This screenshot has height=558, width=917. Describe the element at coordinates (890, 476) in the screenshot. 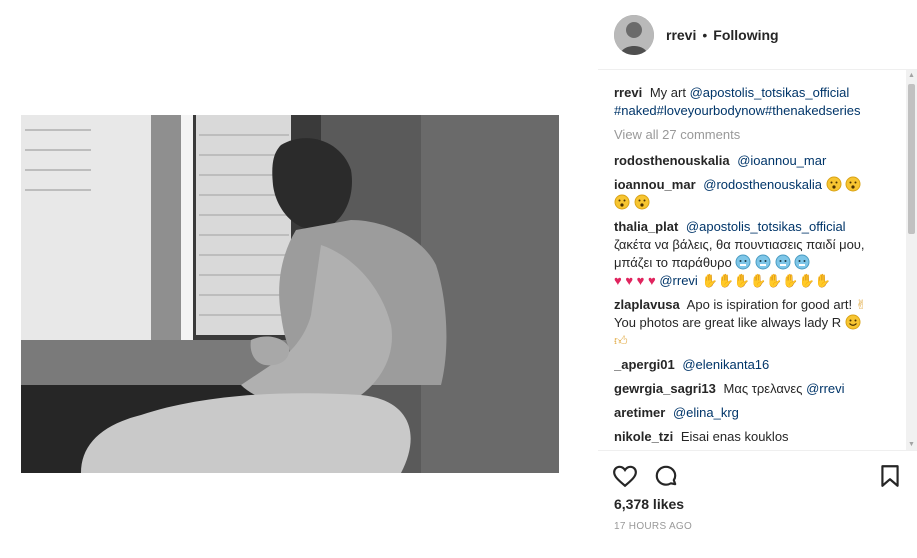

I see `bookmark-icon` at that location.